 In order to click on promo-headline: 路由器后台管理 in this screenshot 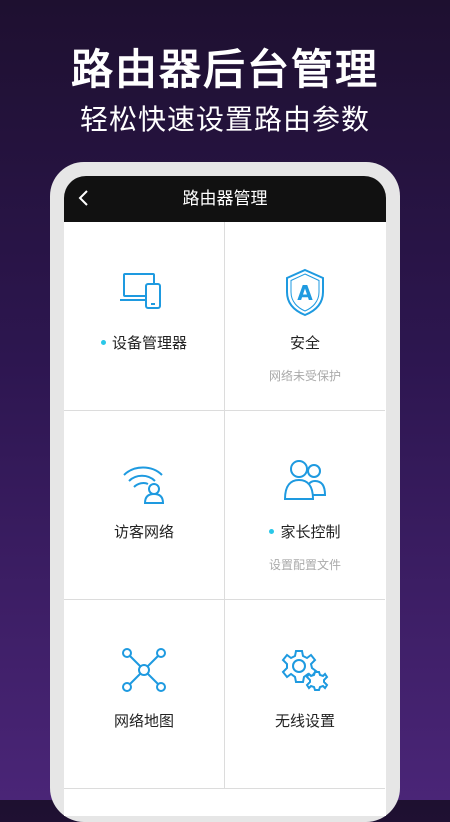, I will do `click(224, 69)`.